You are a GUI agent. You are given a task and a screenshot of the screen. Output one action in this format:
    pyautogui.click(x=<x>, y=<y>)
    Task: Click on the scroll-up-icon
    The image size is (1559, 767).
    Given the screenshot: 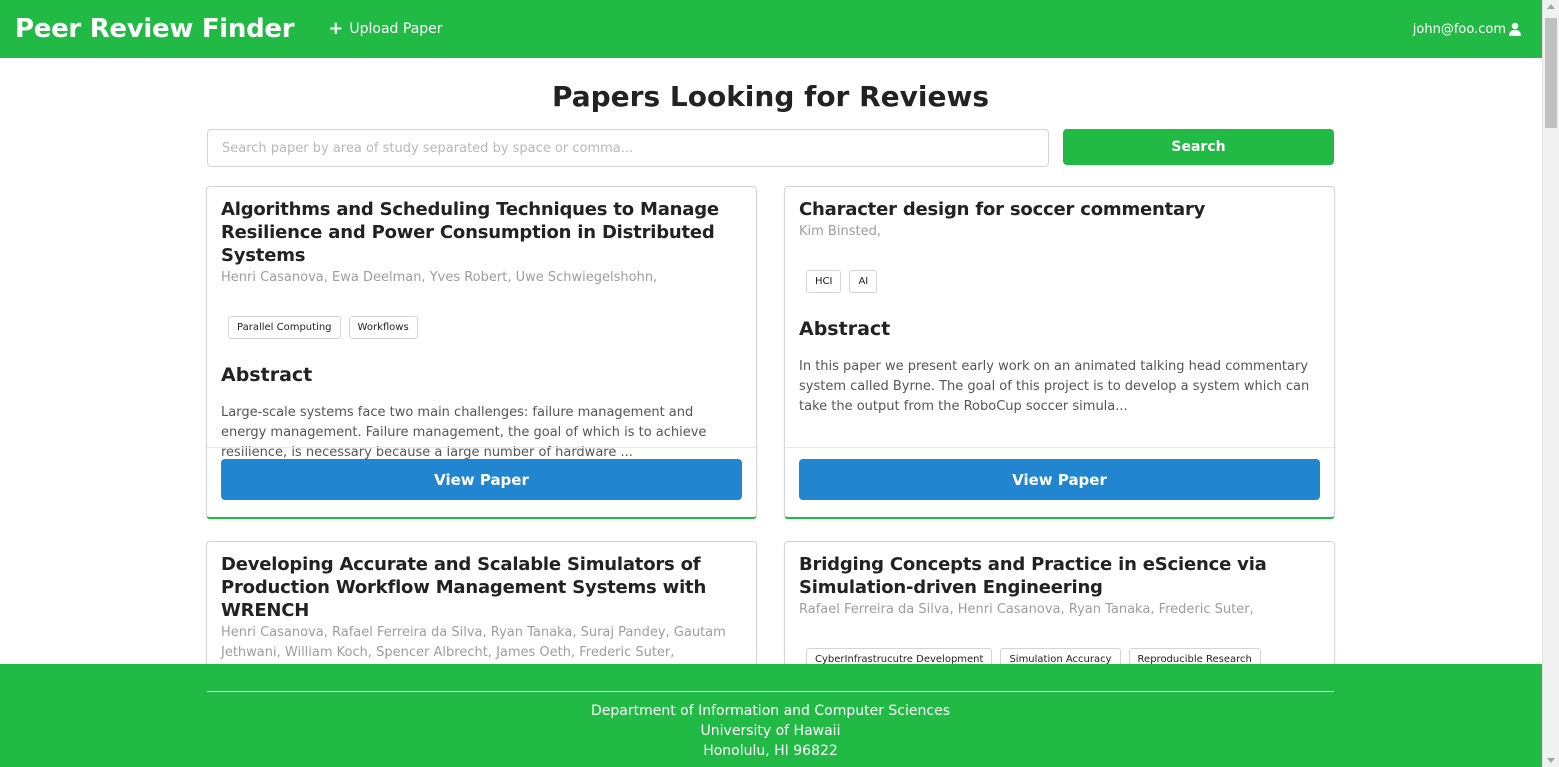 What is the action you would take?
    pyautogui.click(x=1551, y=6)
    